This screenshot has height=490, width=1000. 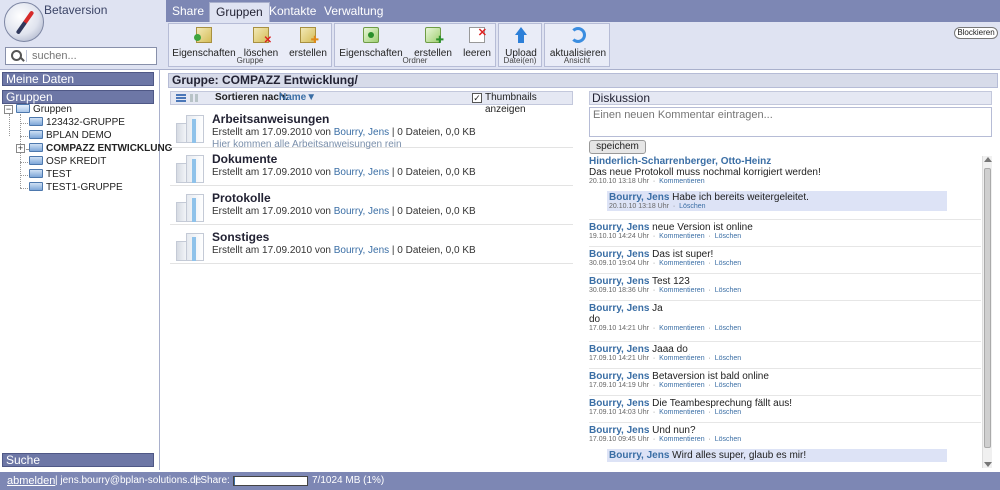 What do you see at coordinates (976, 33) in the screenshot?
I see `block-button: Blockieren` at bounding box center [976, 33].